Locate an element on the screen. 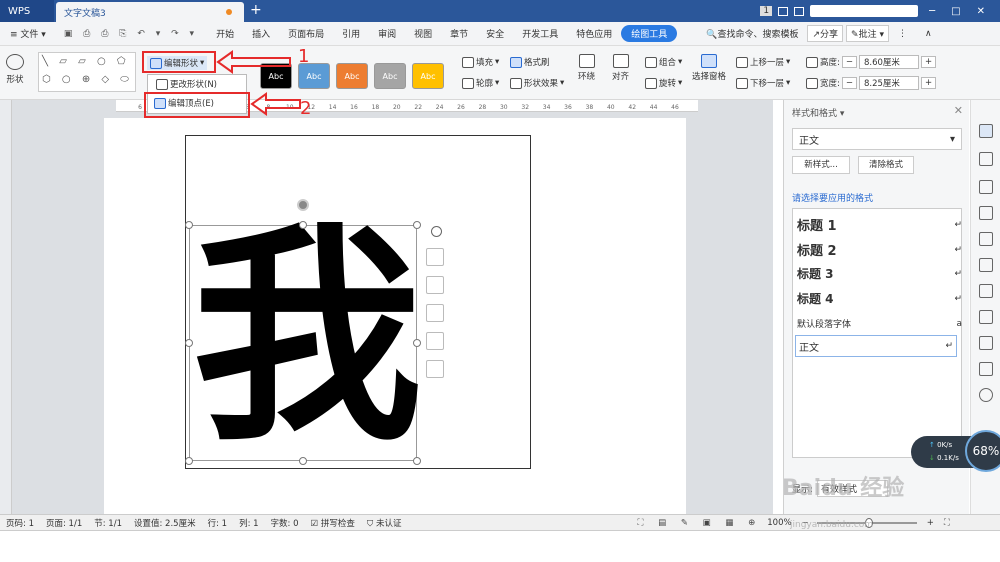 This screenshot has height=562, width=1000. height-increment-button: + is located at coordinates (929, 62).